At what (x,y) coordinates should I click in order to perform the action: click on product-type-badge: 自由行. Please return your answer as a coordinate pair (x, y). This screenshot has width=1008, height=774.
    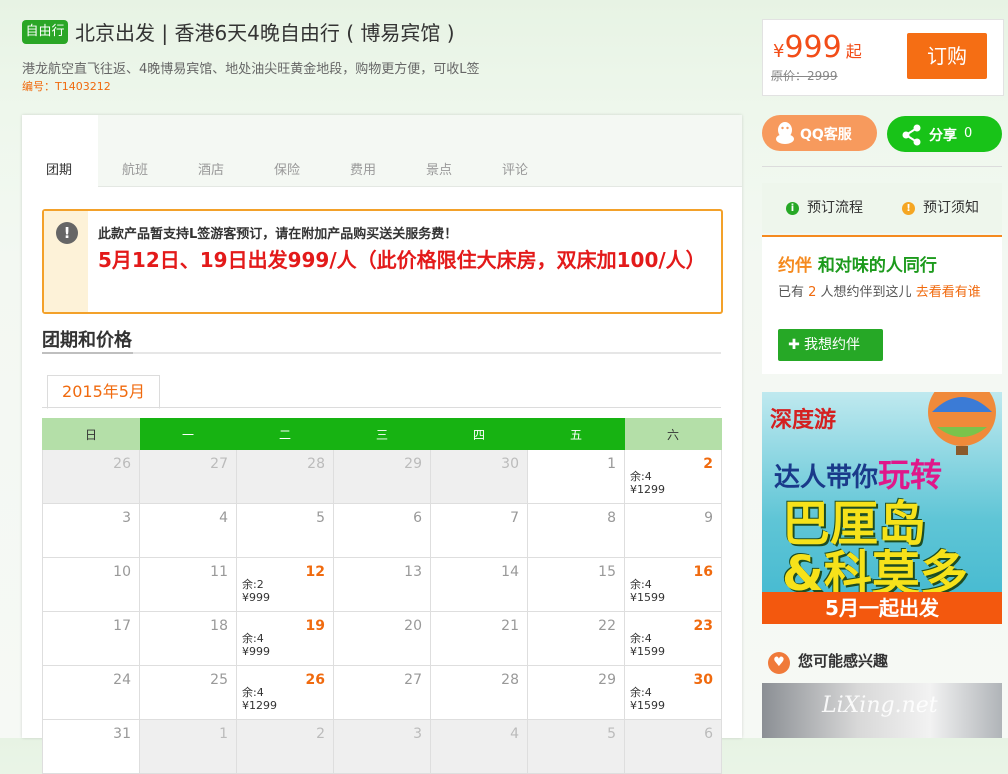
    Looking at the image, I should click on (45, 32).